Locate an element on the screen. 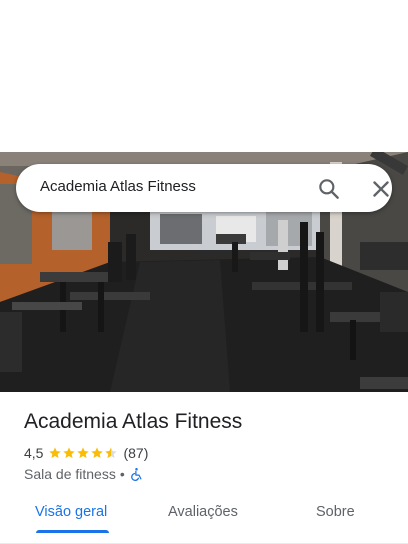 This screenshot has width=408, height=544. active-tab-indicator is located at coordinates (72, 531).